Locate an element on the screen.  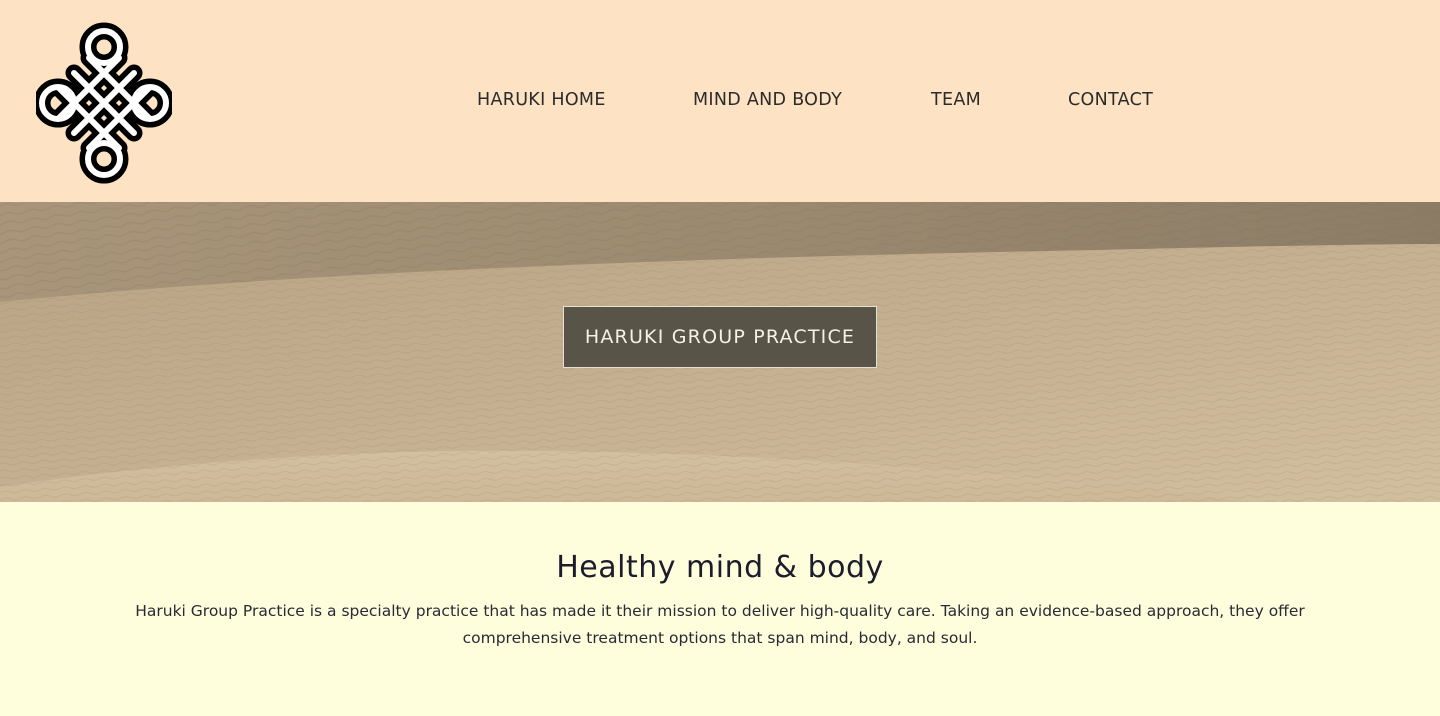
nav-item-haruki-home: HARUKI HOME is located at coordinates (541, 100).